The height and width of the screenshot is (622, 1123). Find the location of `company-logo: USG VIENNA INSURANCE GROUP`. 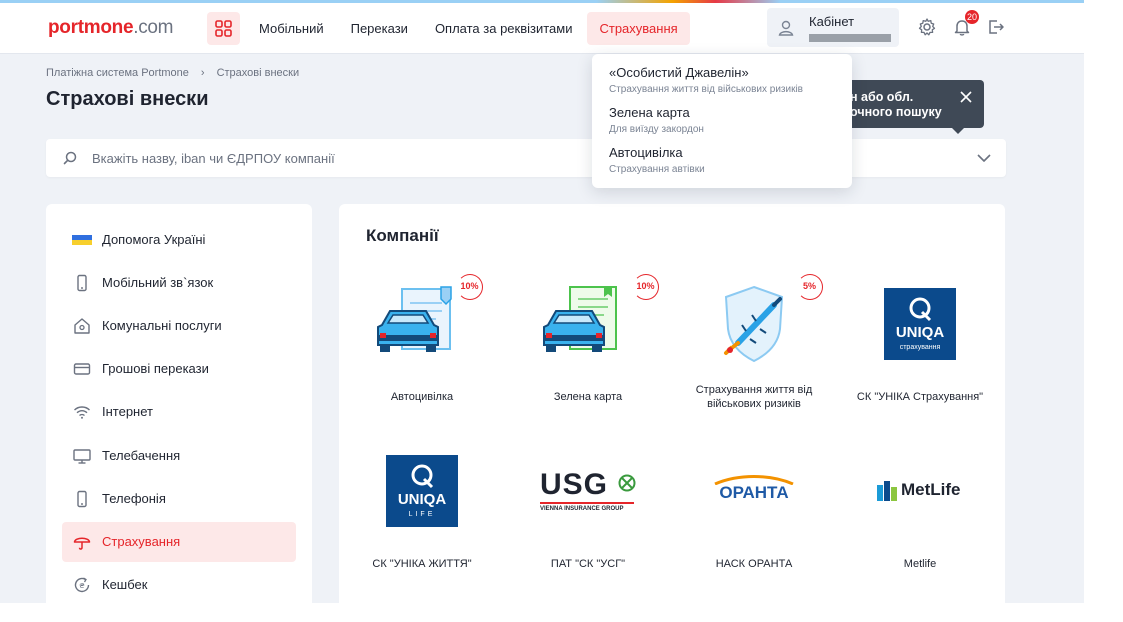

company-logo: USG VIENNA INSURANCE GROUP is located at coordinates (588, 491).